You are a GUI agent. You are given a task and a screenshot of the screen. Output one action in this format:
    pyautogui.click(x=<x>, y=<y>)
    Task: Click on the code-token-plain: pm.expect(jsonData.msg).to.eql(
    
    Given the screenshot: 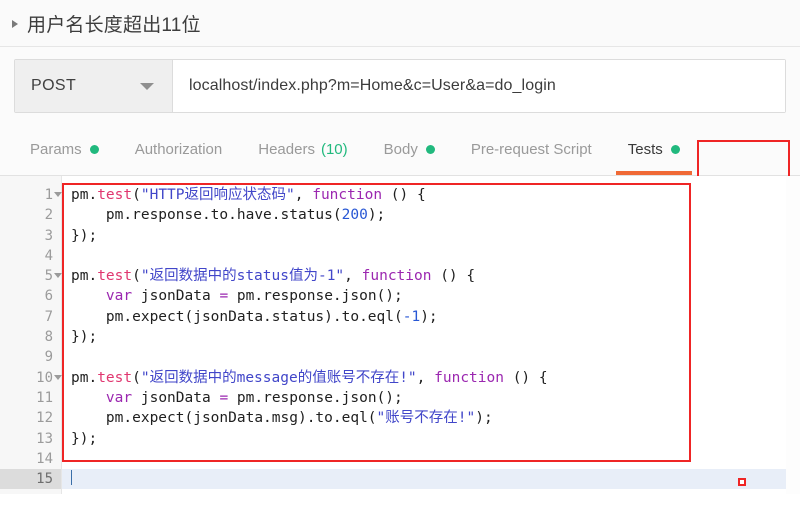 What is the action you would take?
    pyautogui.click(x=224, y=418)
    